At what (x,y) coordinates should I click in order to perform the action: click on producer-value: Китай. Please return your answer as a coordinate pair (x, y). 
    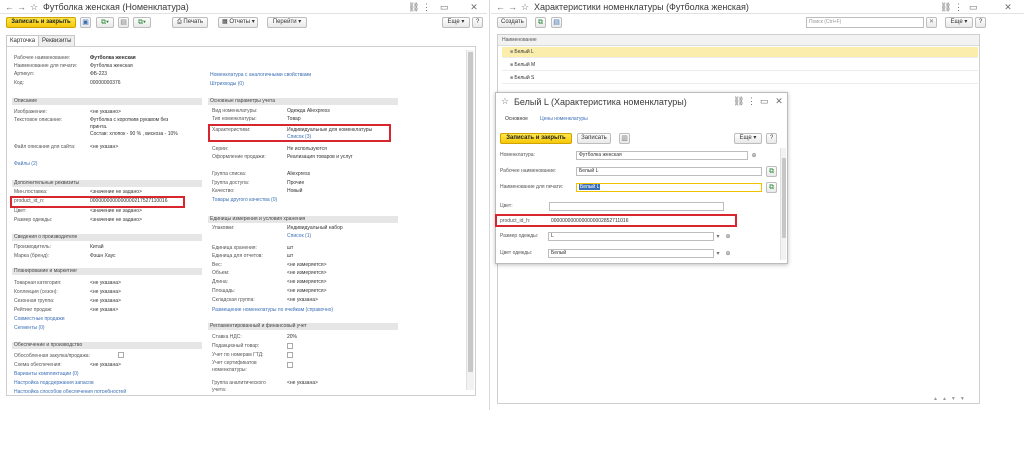
    Looking at the image, I should click on (97, 247).